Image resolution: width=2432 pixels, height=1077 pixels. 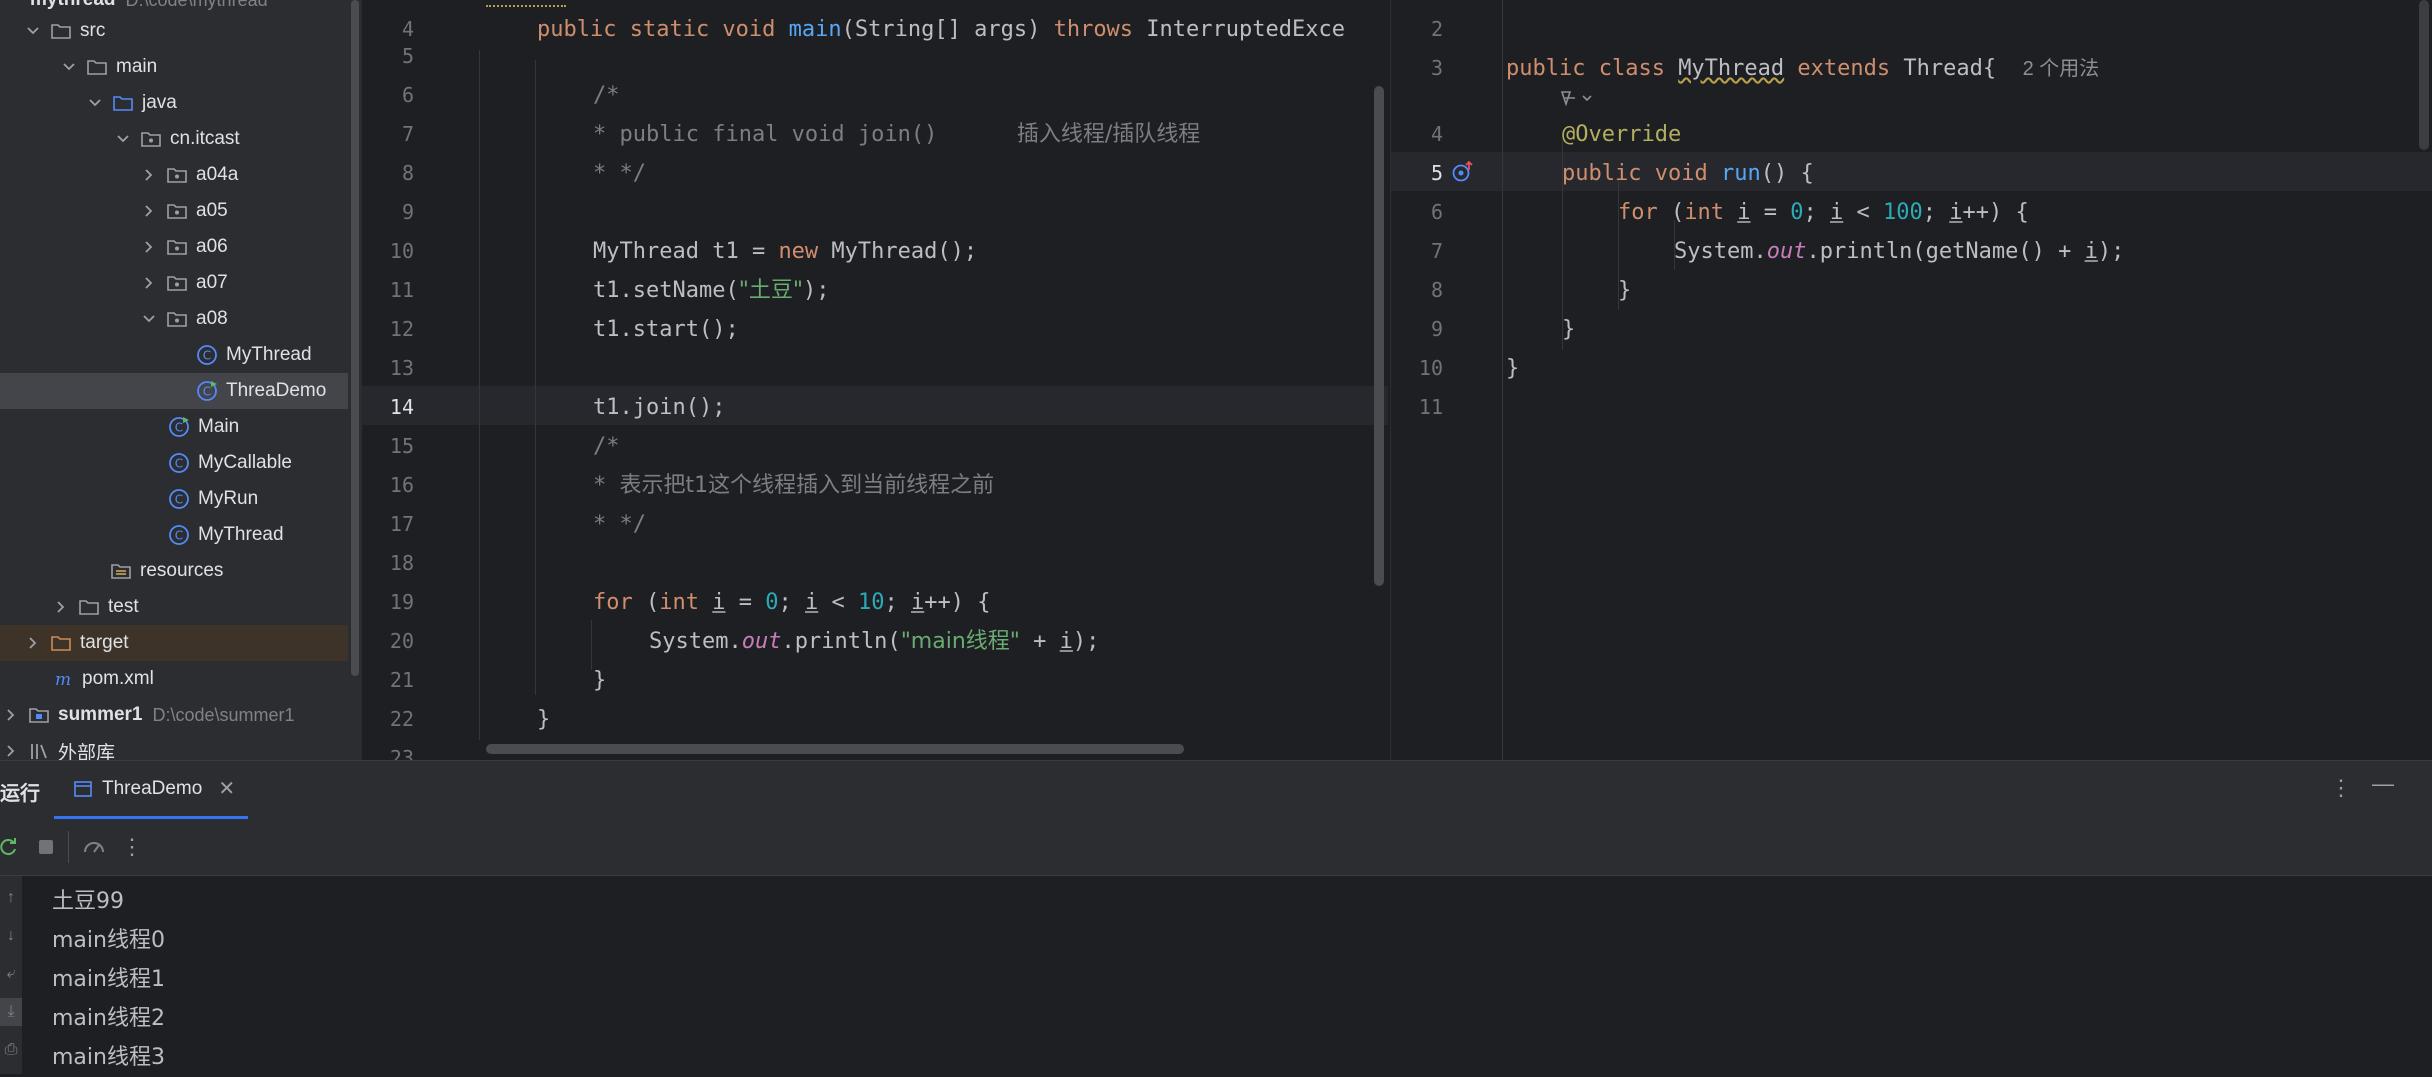 What do you see at coordinates (606, 95) in the screenshot?
I see `code-line-6: /*` at bounding box center [606, 95].